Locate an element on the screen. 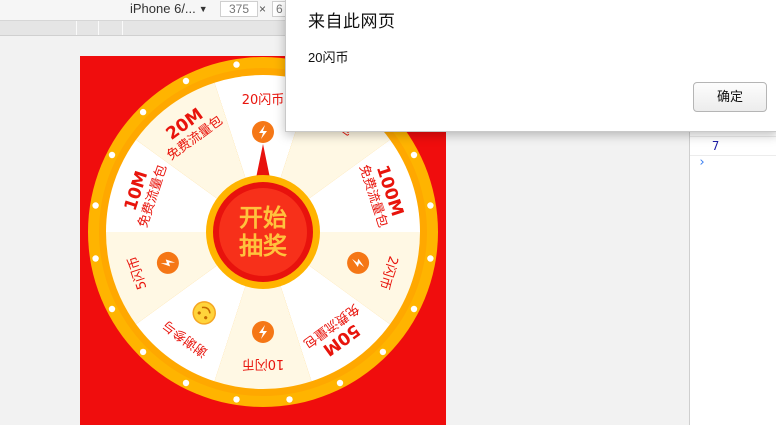 The image size is (776, 425). width-input: 375 is located at coordinates (239, 9).